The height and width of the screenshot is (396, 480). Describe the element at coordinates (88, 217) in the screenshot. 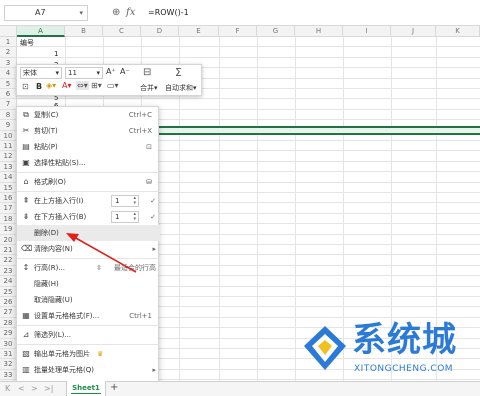

I see `menu-item-insert-below: ⇟ 在下方插入行(B) 1 ▴ ▾ ✓` at that location.